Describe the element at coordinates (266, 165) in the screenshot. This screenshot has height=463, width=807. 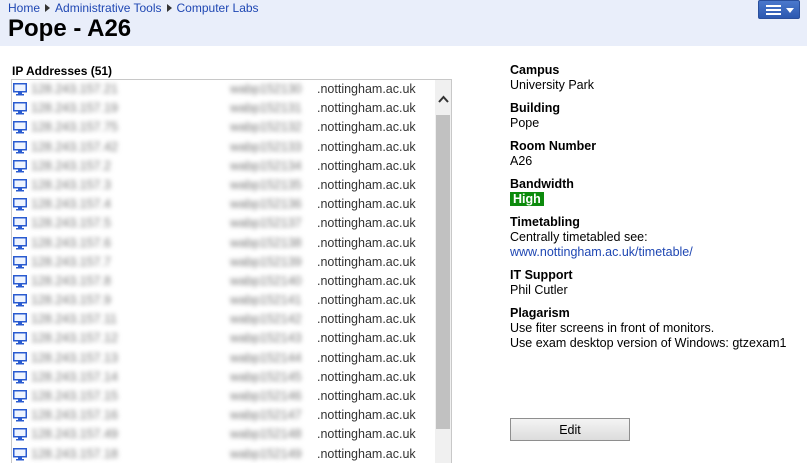
I see `hostname-prefix: wabp152134` at that location.